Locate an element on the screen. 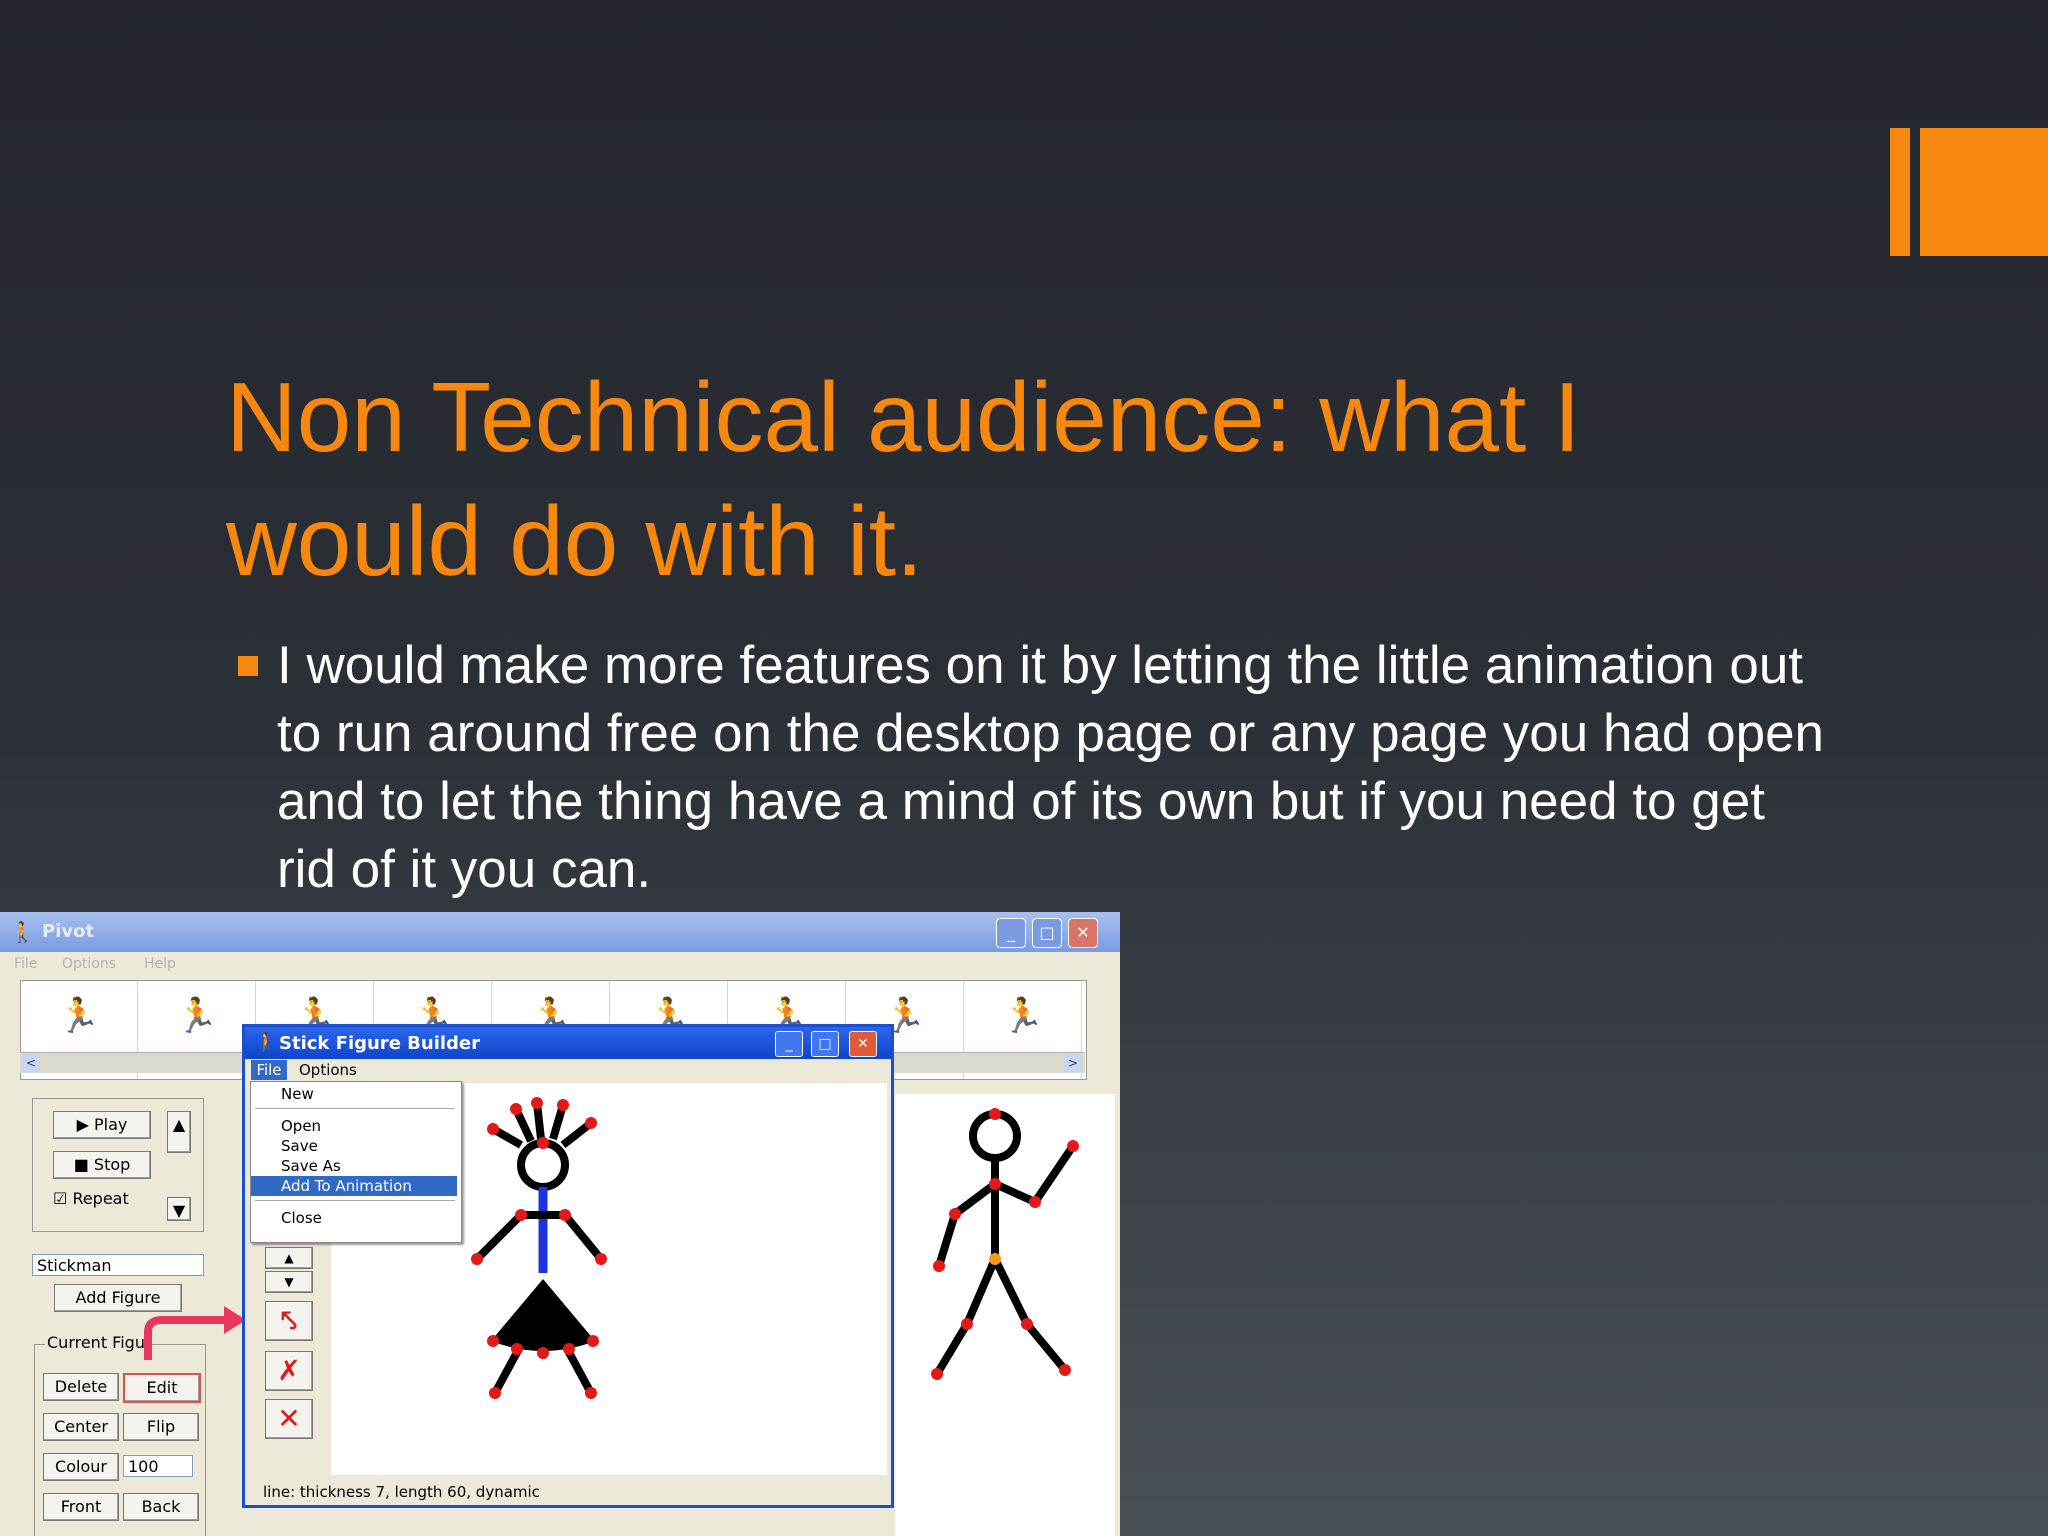  flip-button: Flip is located at coordinates (161, 1427).